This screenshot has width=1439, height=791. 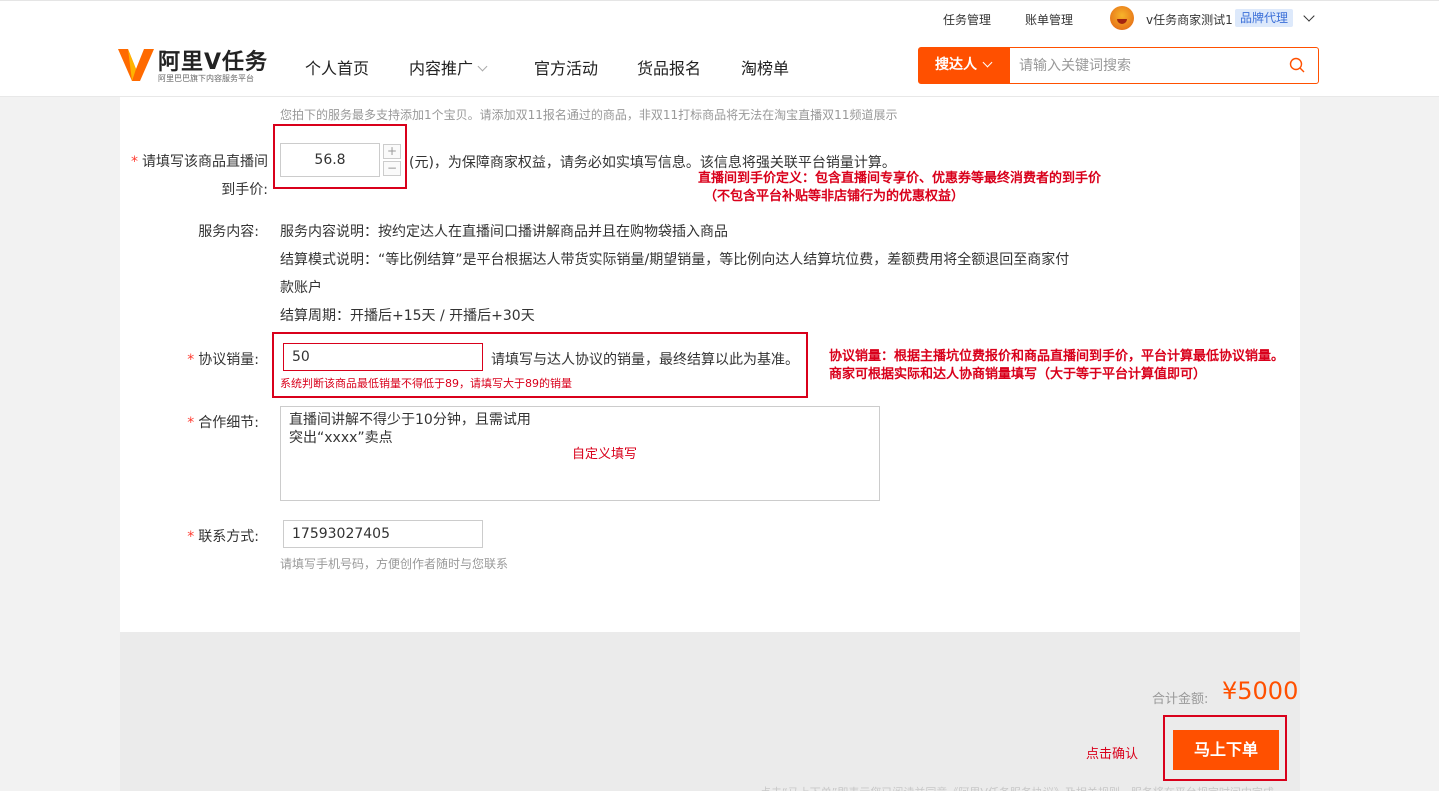 I want to click on nav-item-official-activities: 官方活动, so click(x=566, y=67).